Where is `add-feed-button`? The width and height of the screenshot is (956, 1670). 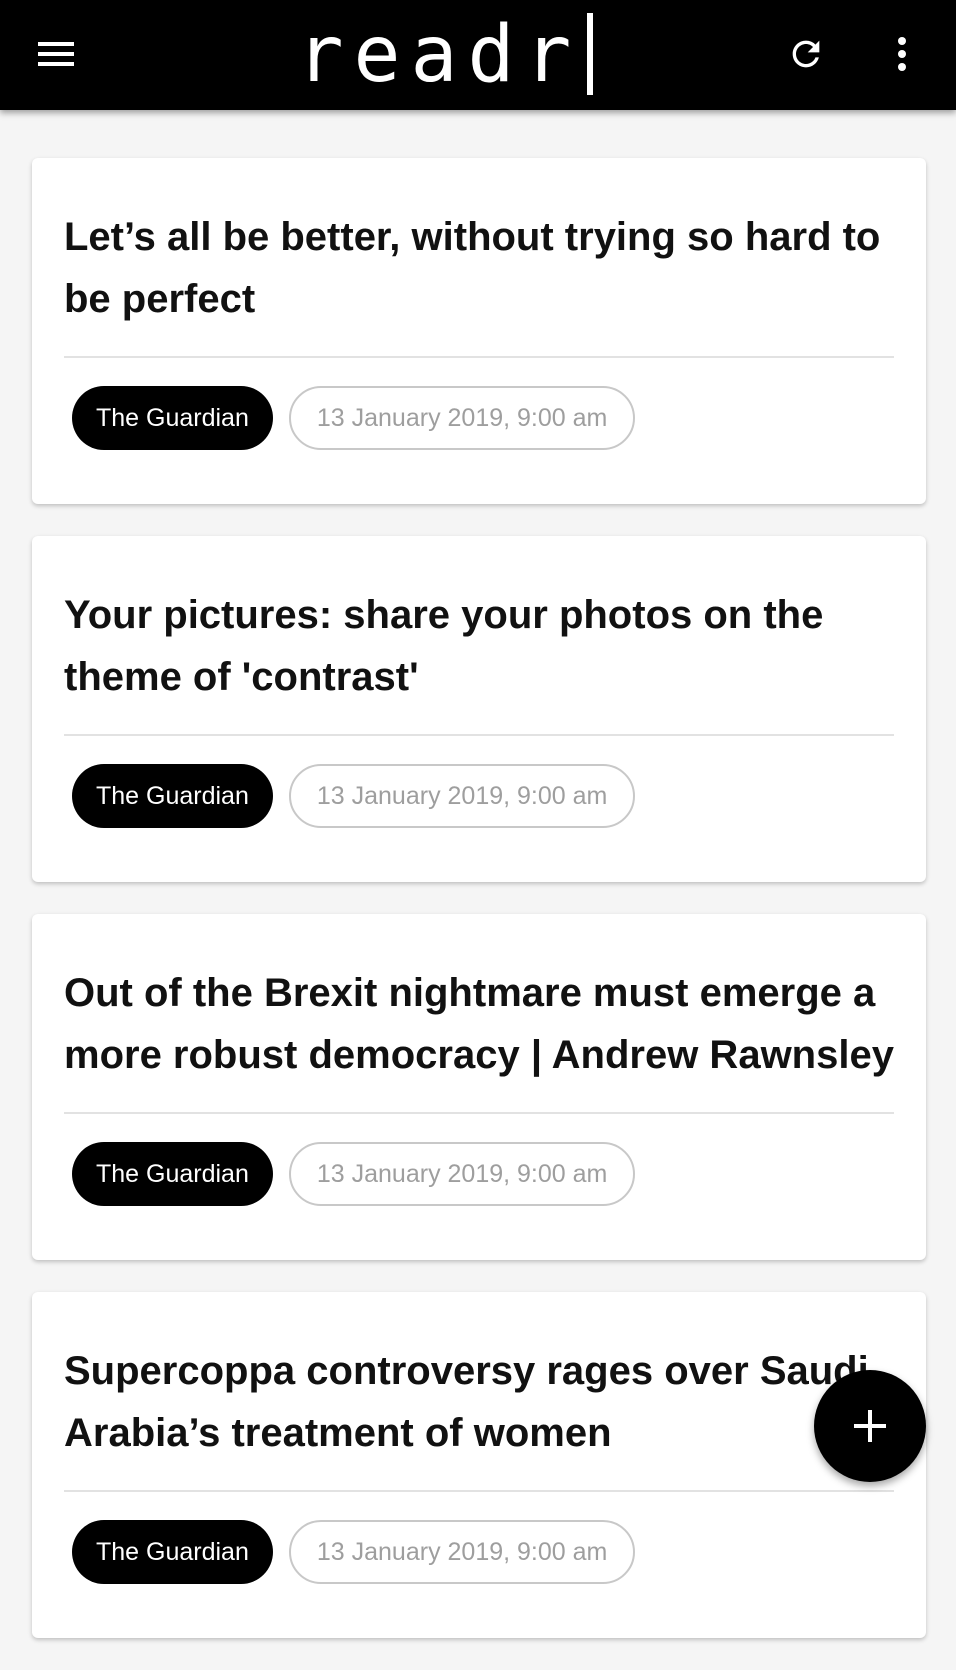 add-feed-button is located at coordinates (870, 1426).